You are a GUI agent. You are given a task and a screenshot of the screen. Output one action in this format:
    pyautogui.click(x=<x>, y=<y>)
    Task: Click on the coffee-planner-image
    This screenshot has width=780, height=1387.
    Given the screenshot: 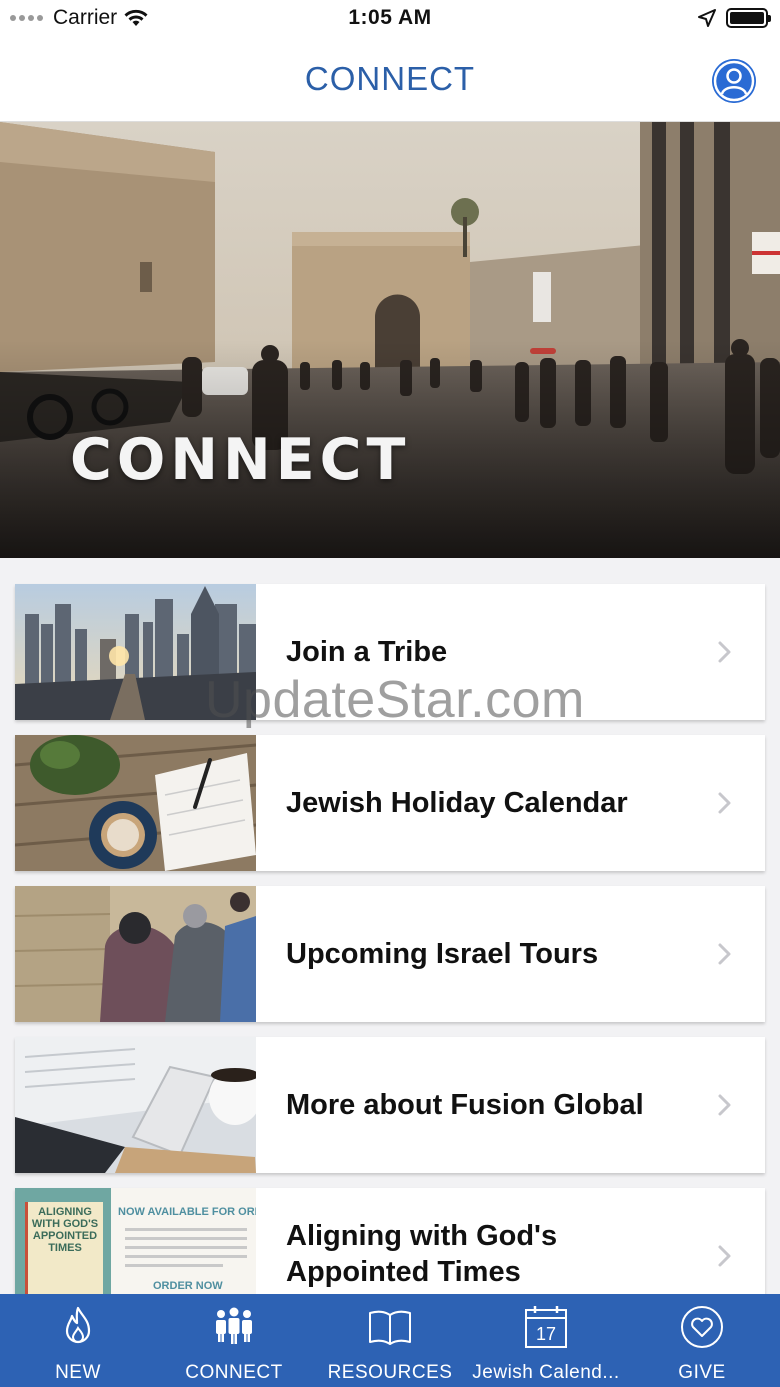 What is the action you would take?
    pyautogui.click(x=135, y=803)
    